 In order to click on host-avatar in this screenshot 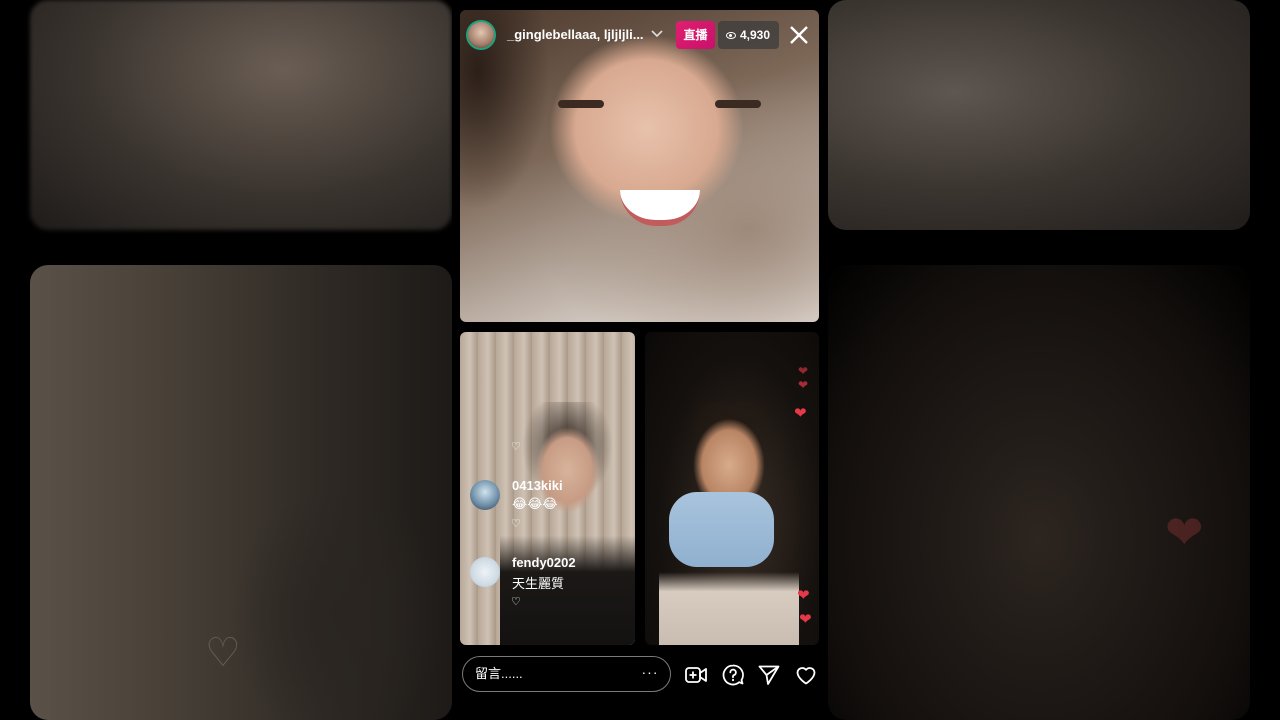, I will do `click(481, 35)`.